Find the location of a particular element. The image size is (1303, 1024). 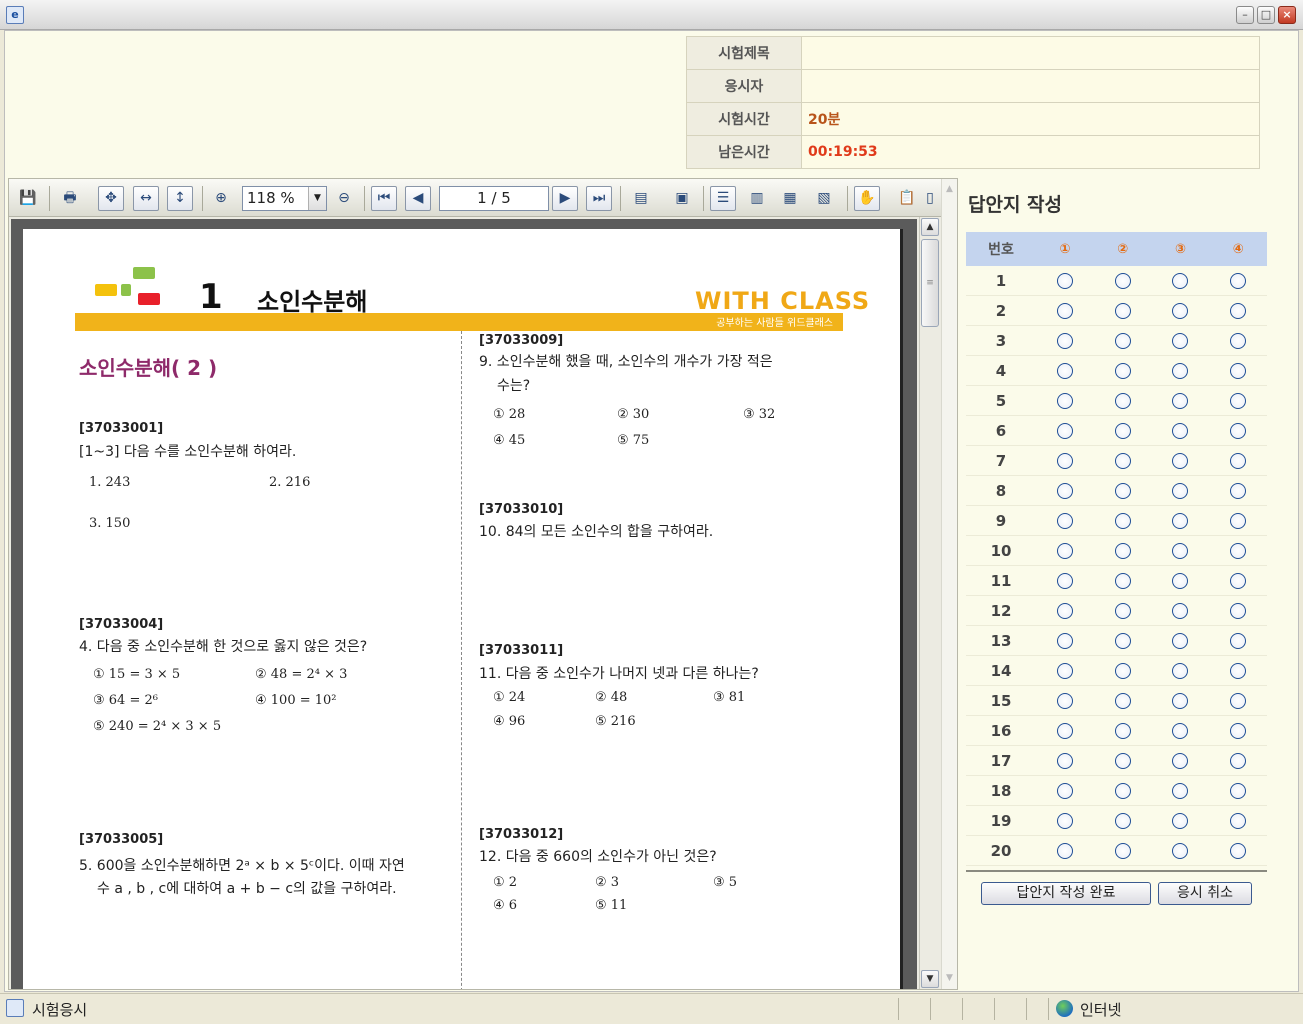

scroll-thumb: ≡ is located at coordinates (930, 283).